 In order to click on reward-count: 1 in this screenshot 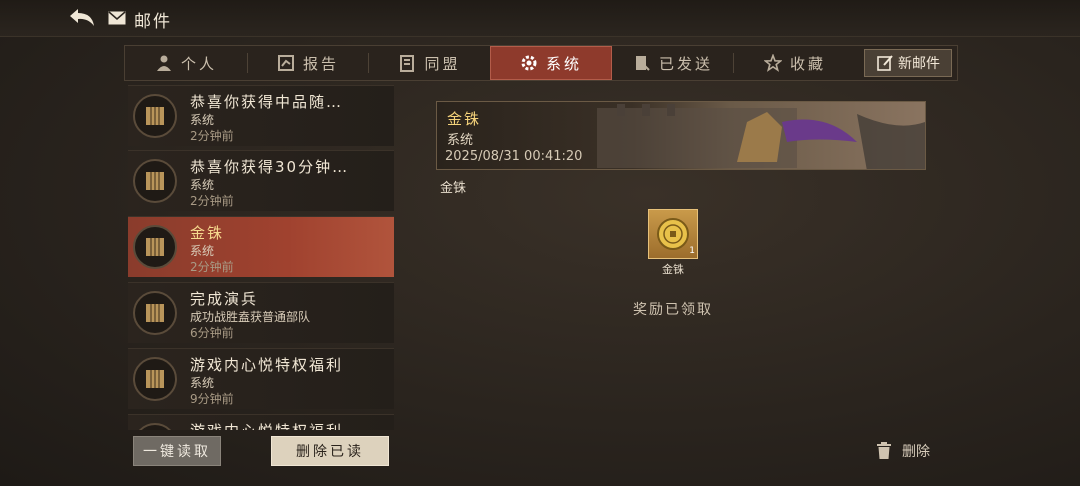, I will do `click(692, 251)`.